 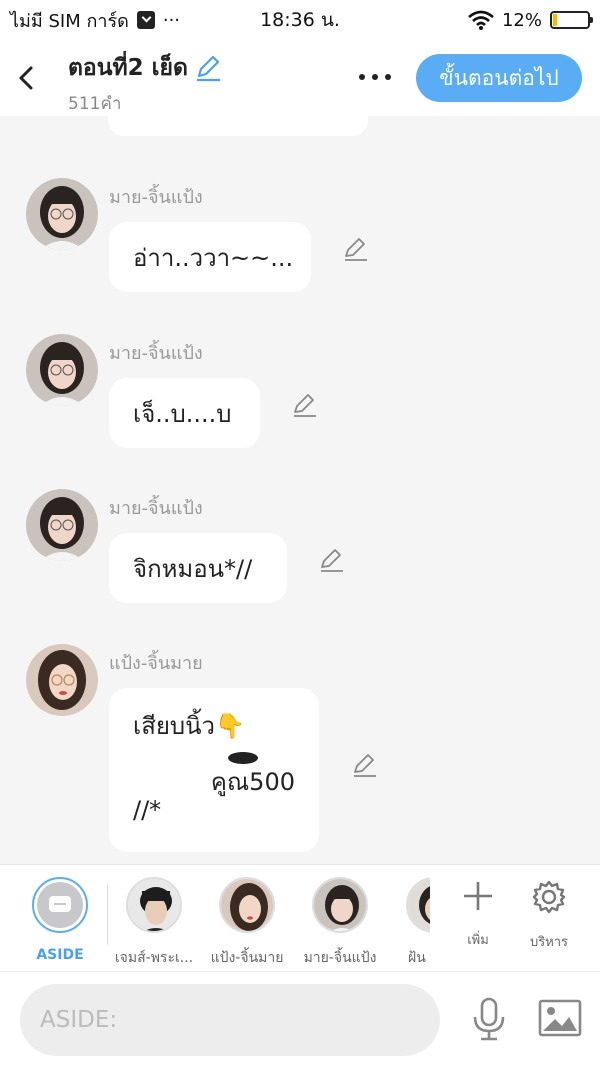 I want to click on overflow-dots: ···, so click(x=171, y=20).